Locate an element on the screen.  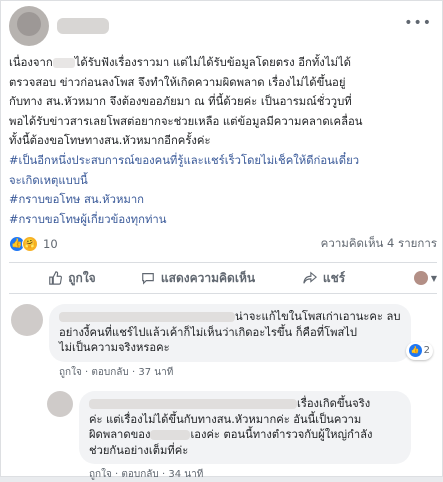
chevron-down-icon: ▼ is located at coordinates (433, 278).